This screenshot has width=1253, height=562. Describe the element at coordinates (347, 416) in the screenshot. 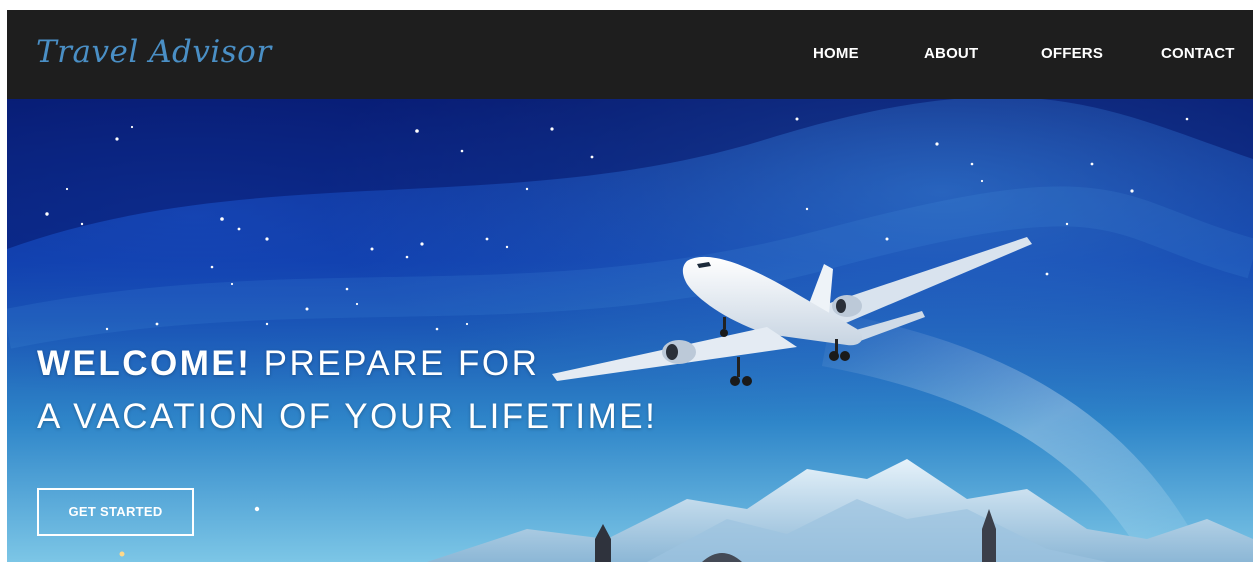

I see `hero-headline-line-2: A VACATION OF YOUR LIFETIME!` at that location.